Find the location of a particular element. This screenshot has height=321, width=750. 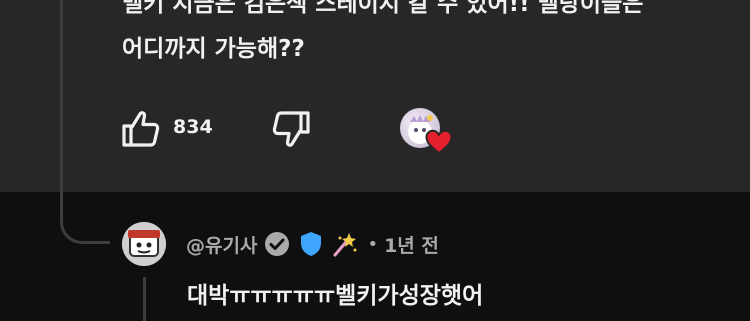

creator-heart is located at coordinates (429, 131).